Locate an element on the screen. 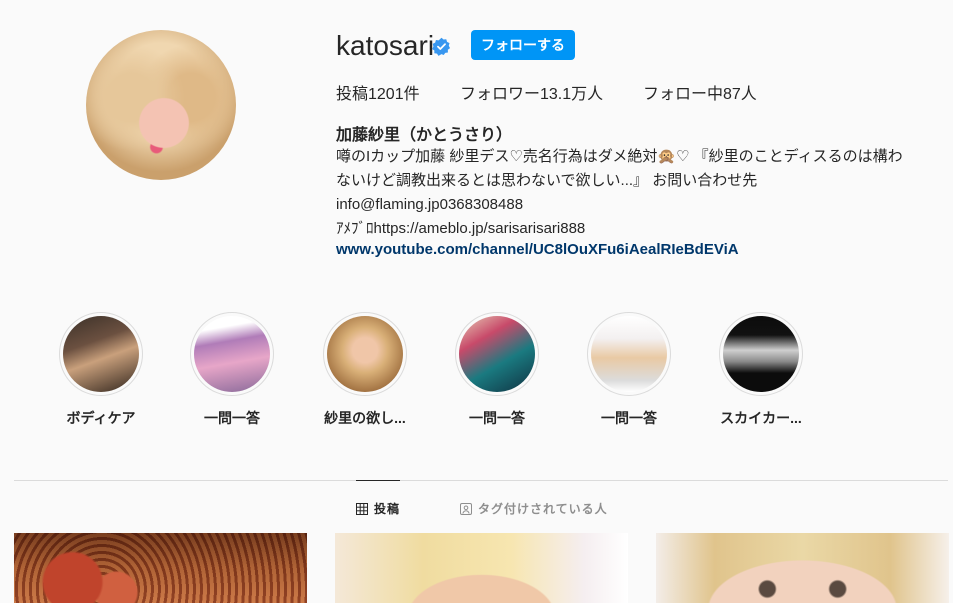 The width and height of the screenshot is (953, 603). tab-tagged-label: タグ付けされている人 is located at coordinates (543, 509).